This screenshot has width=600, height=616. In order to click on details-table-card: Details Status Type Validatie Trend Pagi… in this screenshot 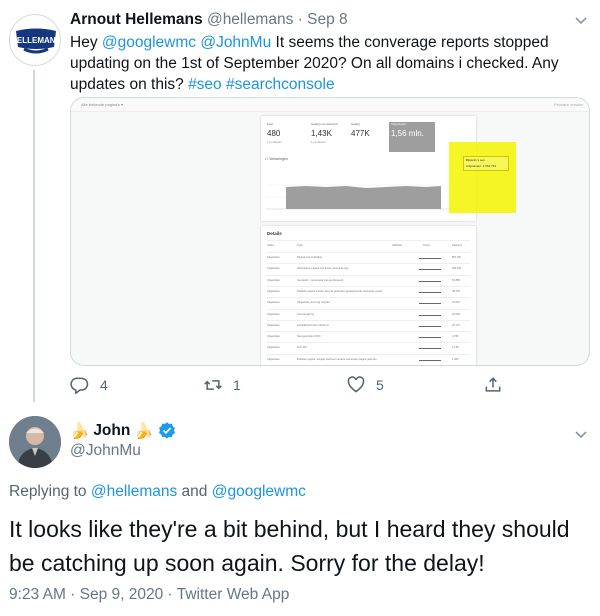, I will do `click(368, 295)`.